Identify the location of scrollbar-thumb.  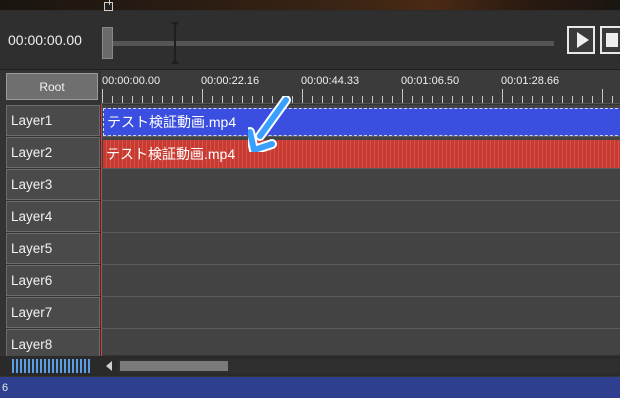
(174, 366).